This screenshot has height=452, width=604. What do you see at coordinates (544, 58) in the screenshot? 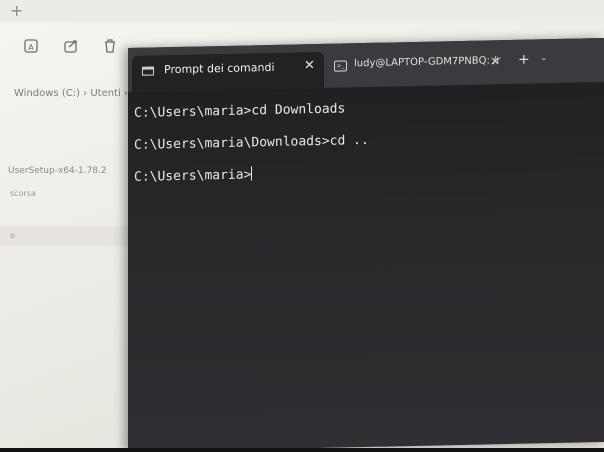
I see `chevron-down-icon: ⌄` at bounding box center [544, 58].